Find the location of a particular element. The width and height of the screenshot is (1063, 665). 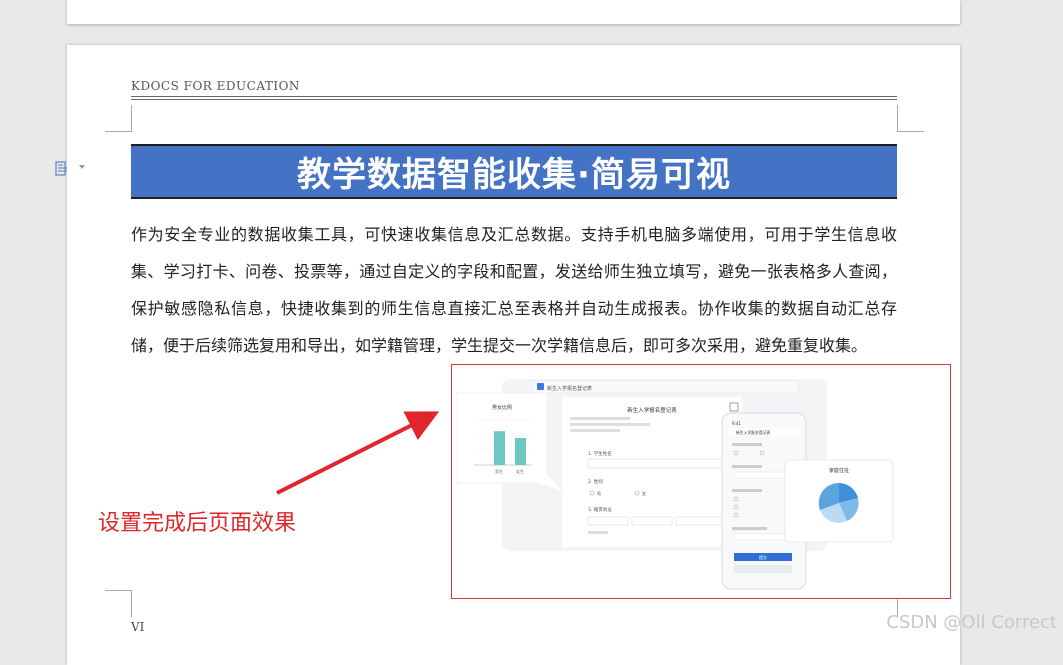

form-title: 新生入学报名登记表 is located at coordinates (652, 410).